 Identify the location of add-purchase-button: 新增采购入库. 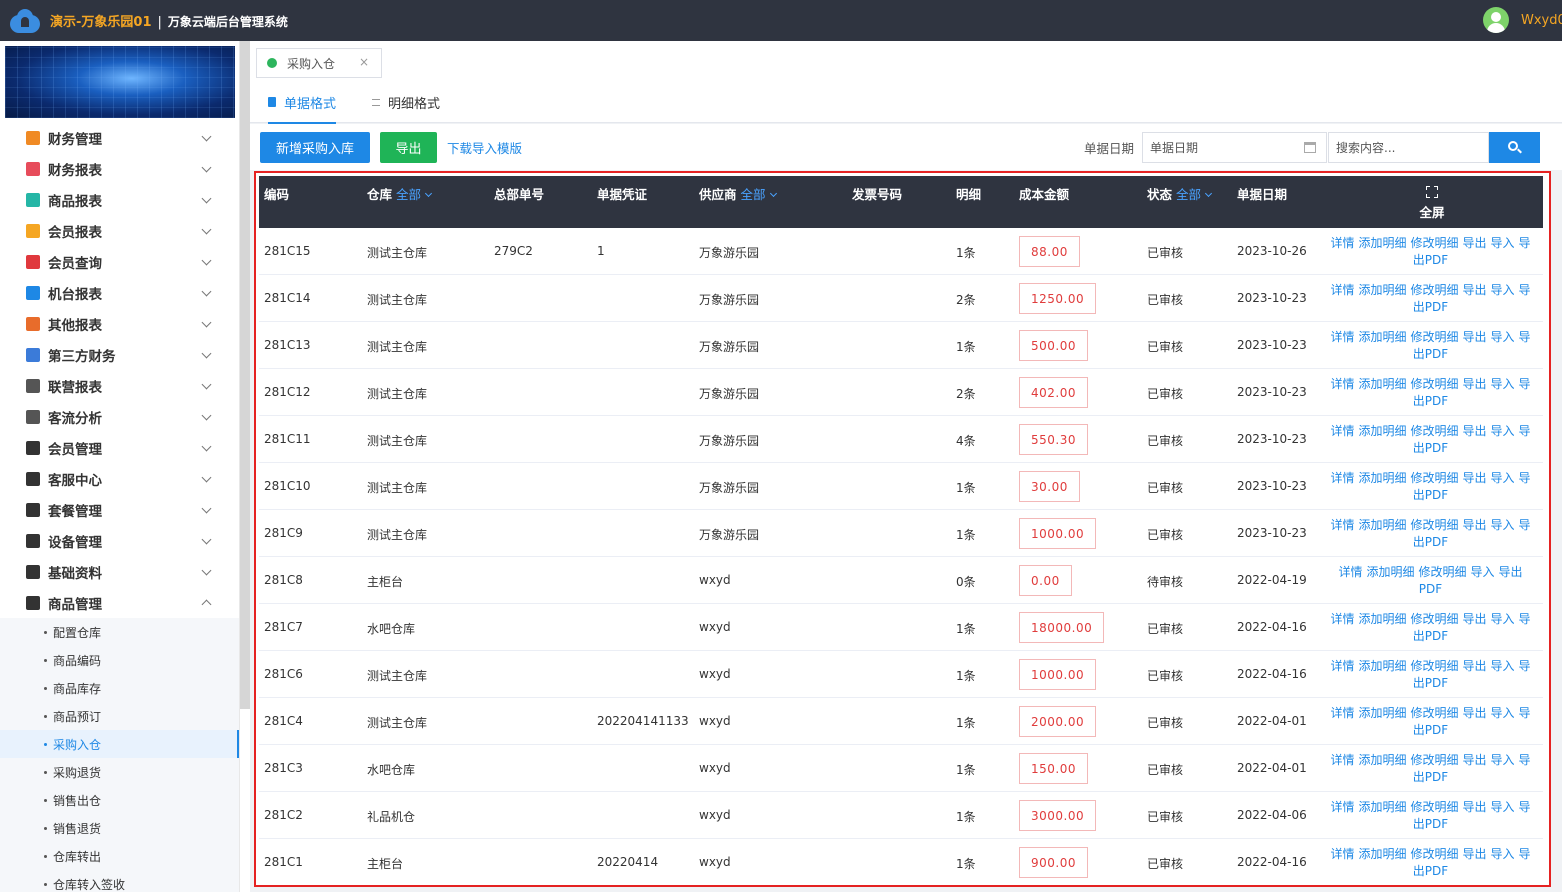
(315, 147).